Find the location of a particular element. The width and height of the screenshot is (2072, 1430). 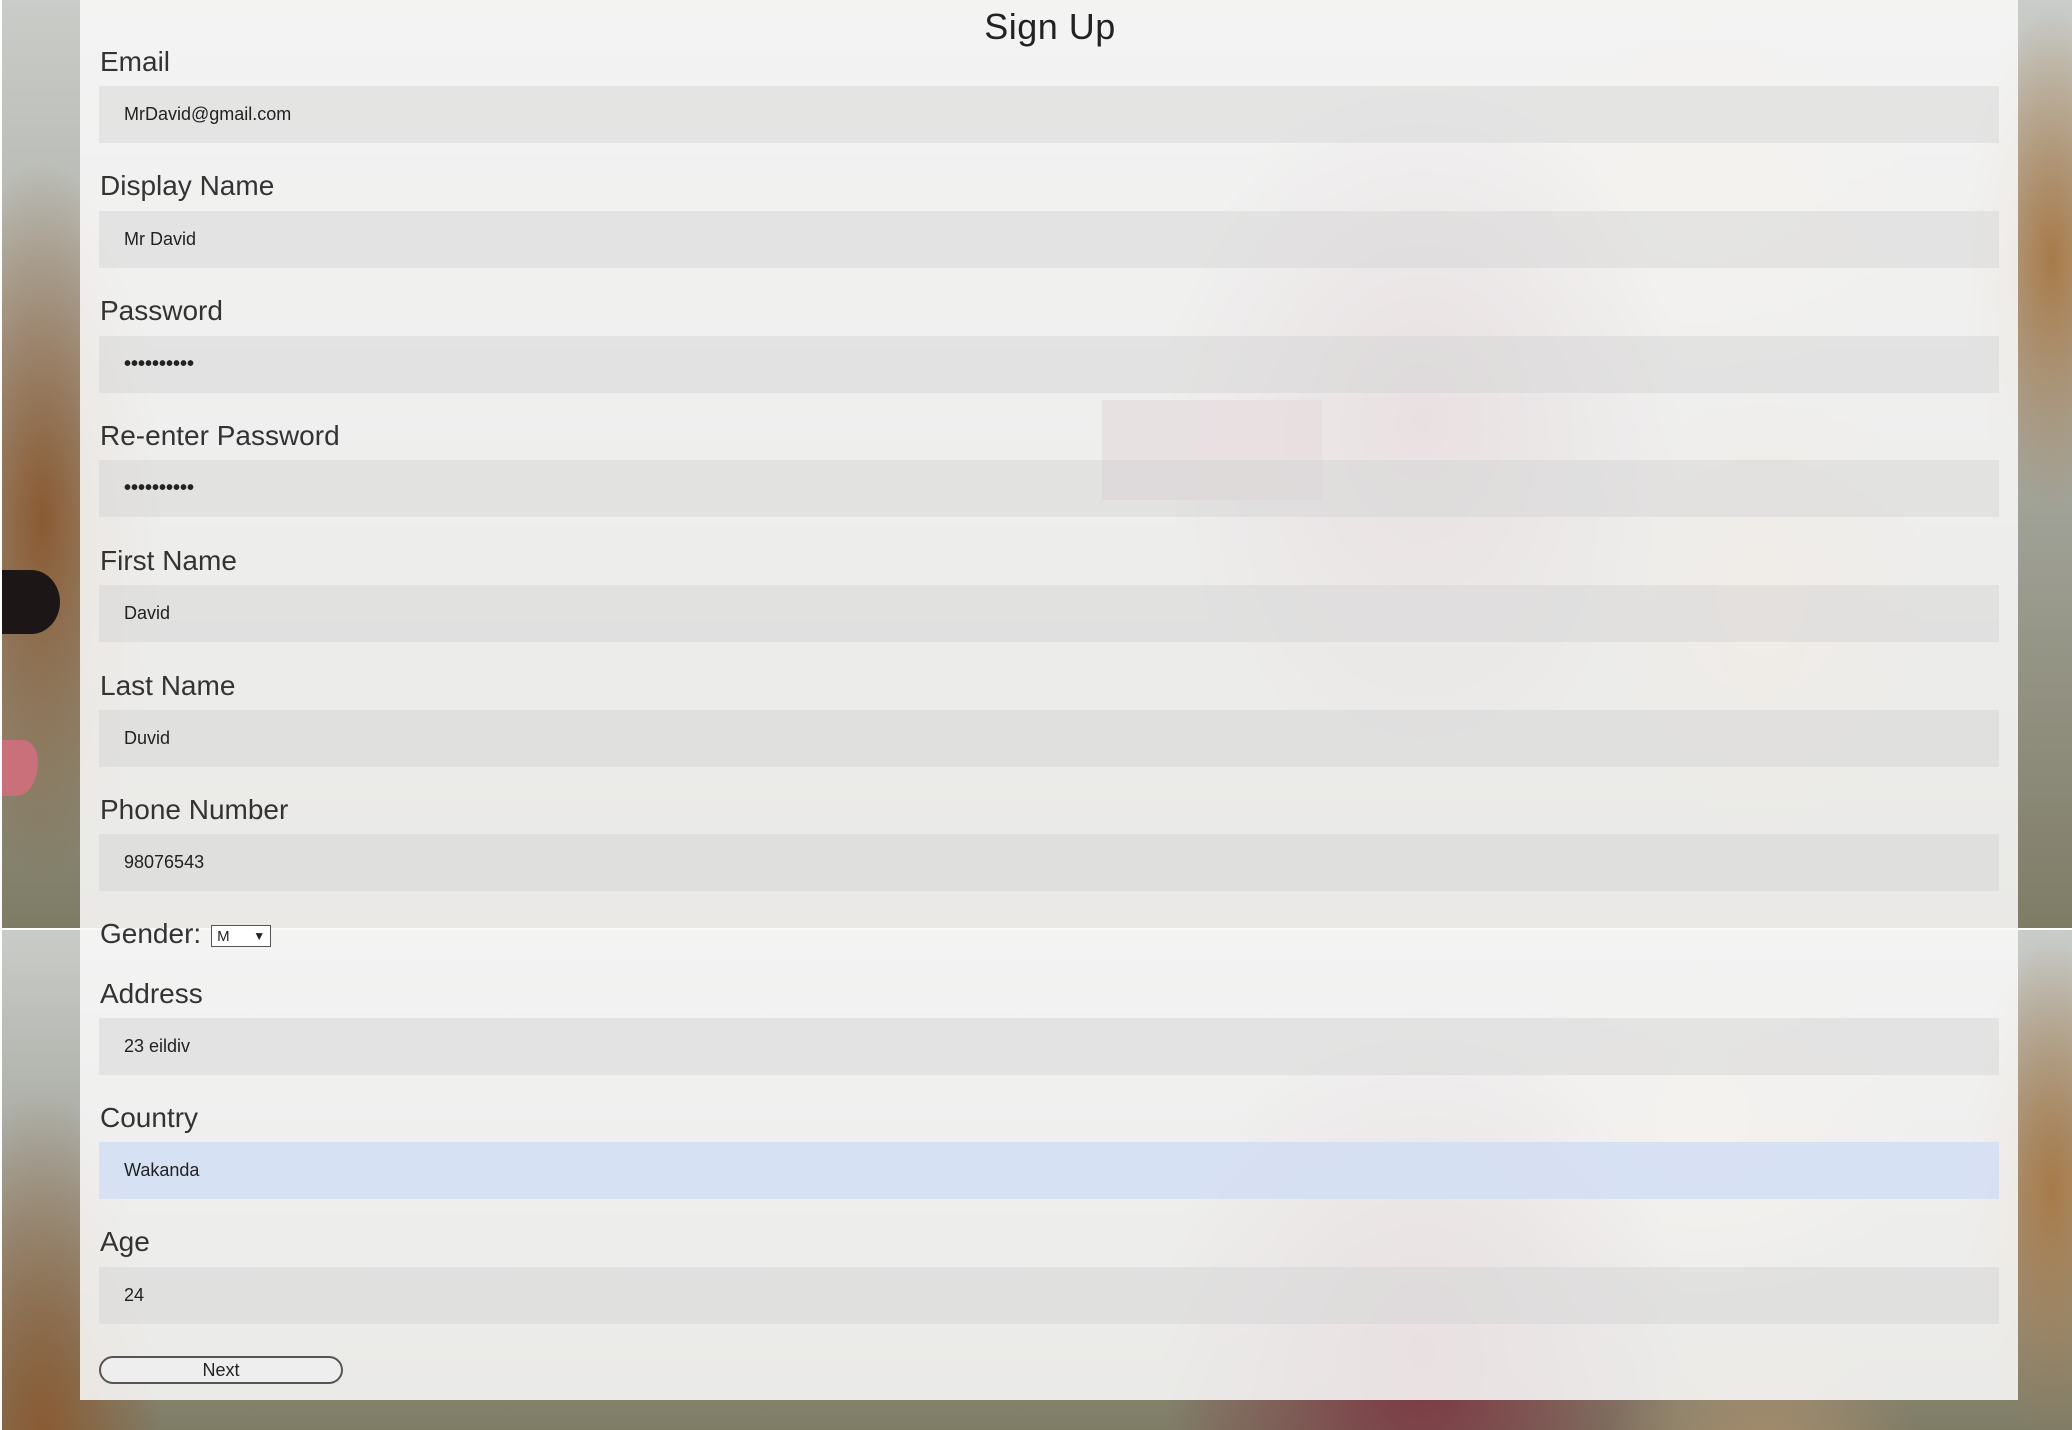

gender-label: Gender: is located at coordinates (151, 933).